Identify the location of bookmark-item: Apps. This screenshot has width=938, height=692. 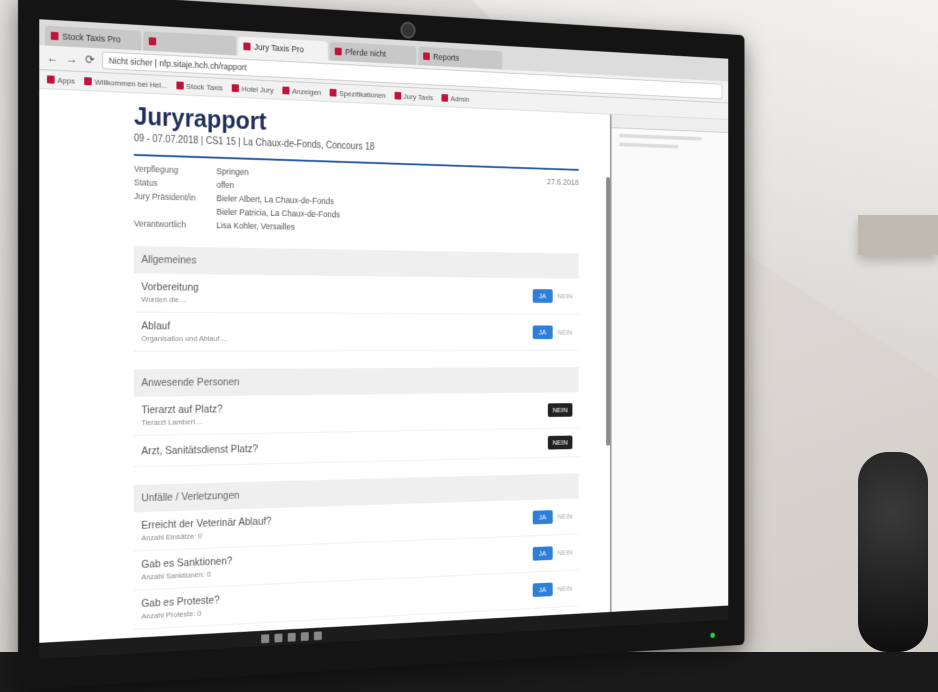
(60, 80).